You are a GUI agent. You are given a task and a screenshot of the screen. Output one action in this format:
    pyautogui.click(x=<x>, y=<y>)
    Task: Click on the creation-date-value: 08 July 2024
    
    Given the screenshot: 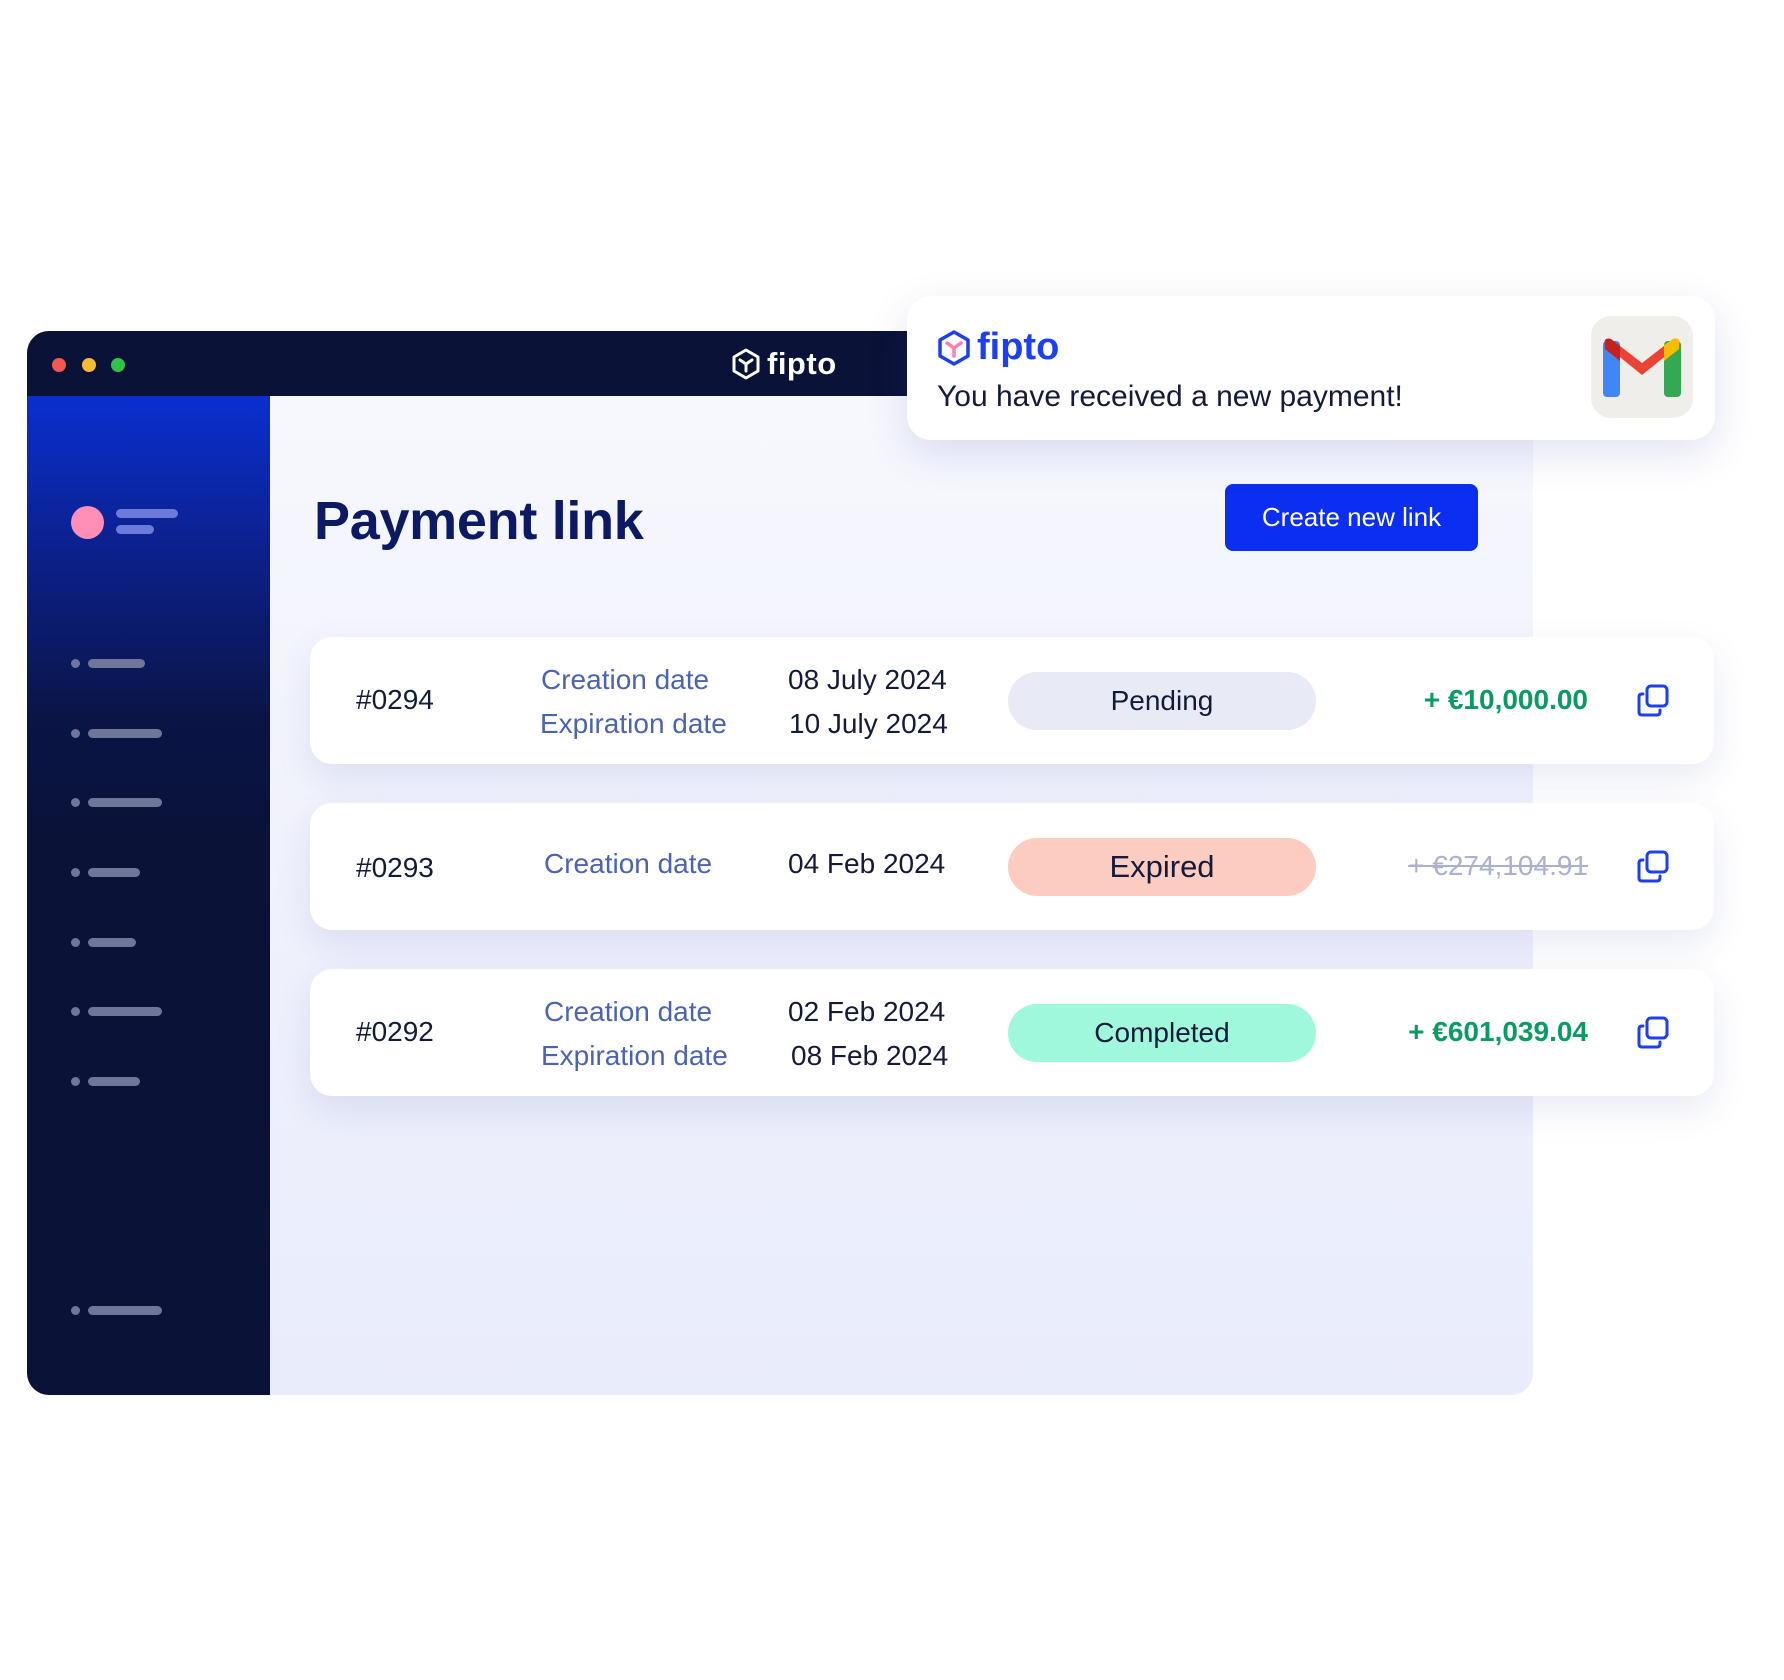 What is the action you would take?
    pyautogui.click(x=867, y=679)
    